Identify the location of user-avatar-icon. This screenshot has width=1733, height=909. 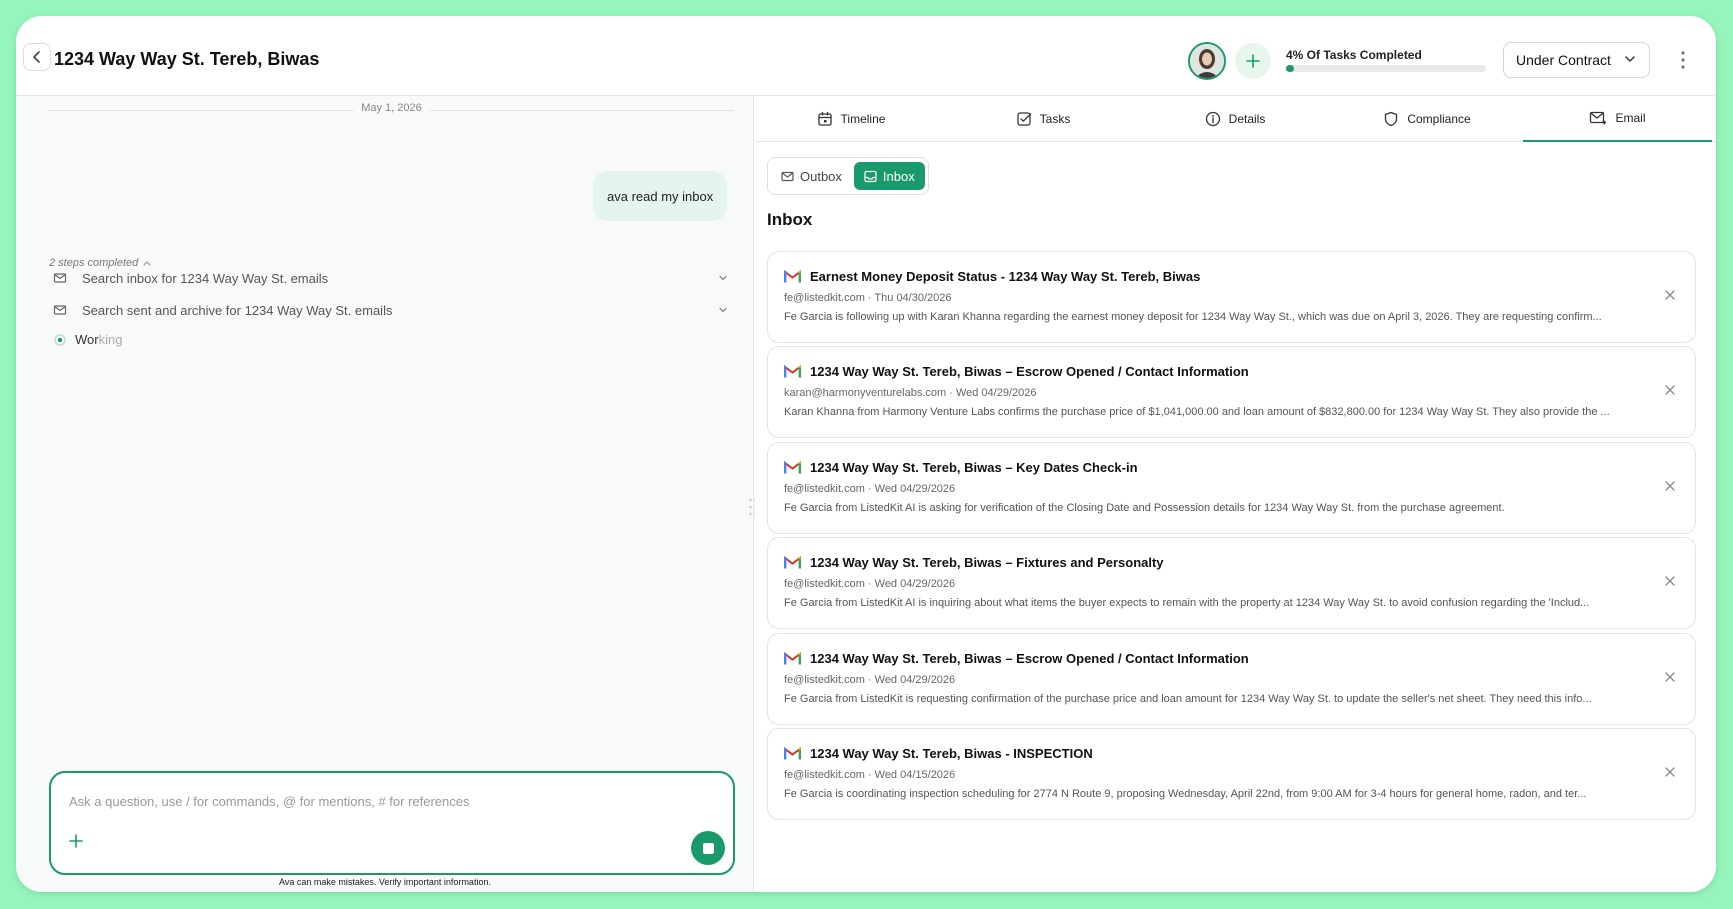
(1207, 61).